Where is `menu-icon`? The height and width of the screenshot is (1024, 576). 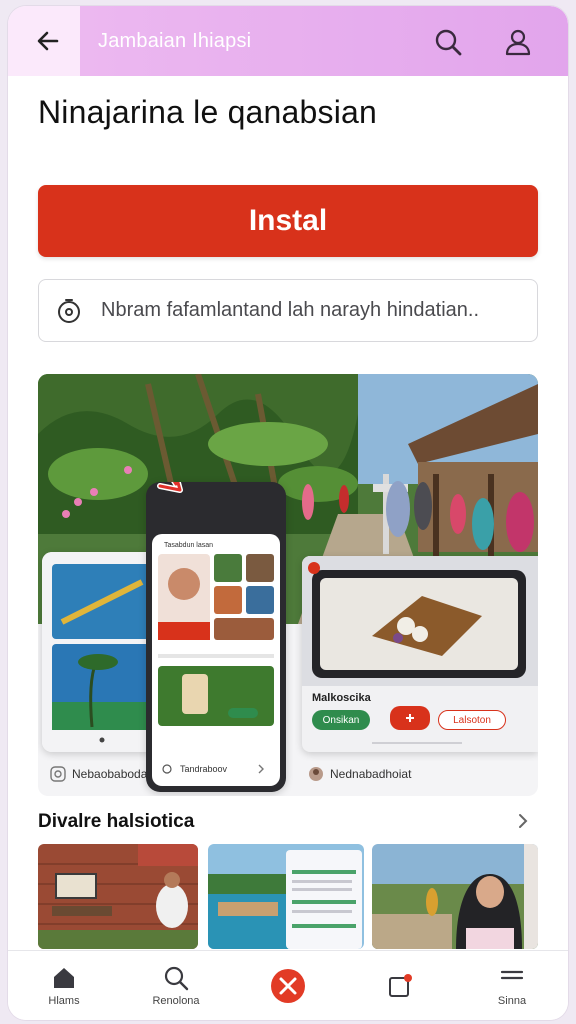 menu-icon is located at coordinates (512, 975).